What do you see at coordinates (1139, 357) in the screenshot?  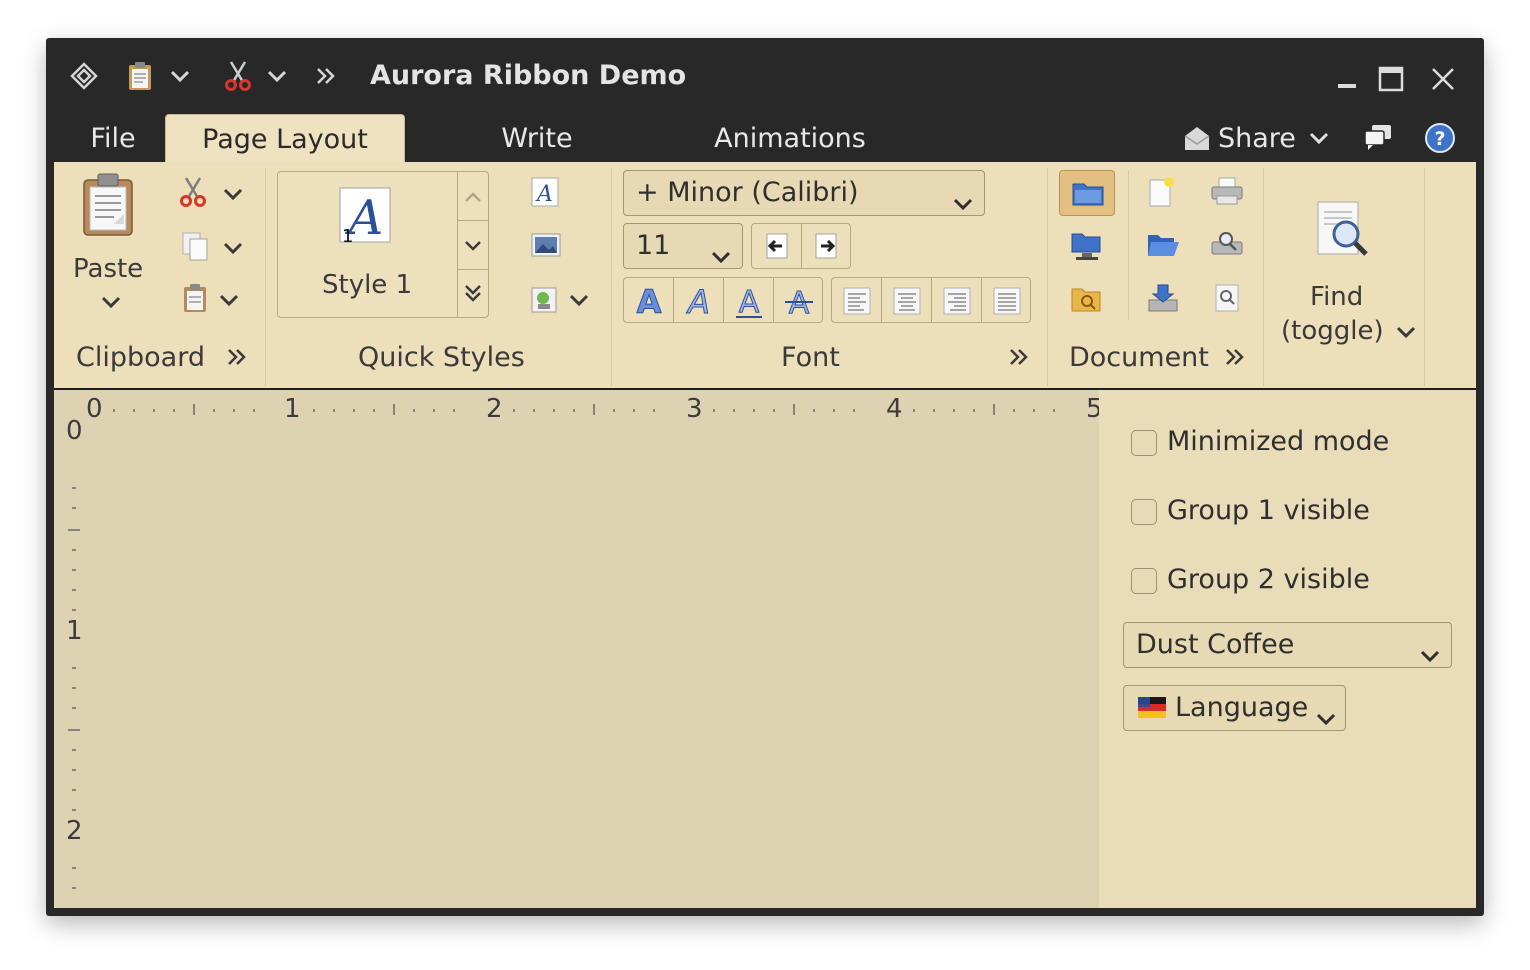 I see `document-group-title: Document` at bounding box center [1139, 357].